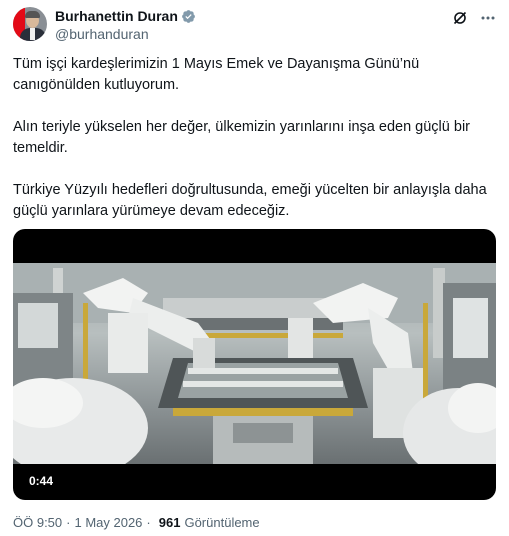 Image resolution: width=509 pixels, height=536 pixels. I want to click on tweet-meta: ÖÖ 9:50 · 1 May 2026 · 961 Görüntüleme, so click(136, 522).